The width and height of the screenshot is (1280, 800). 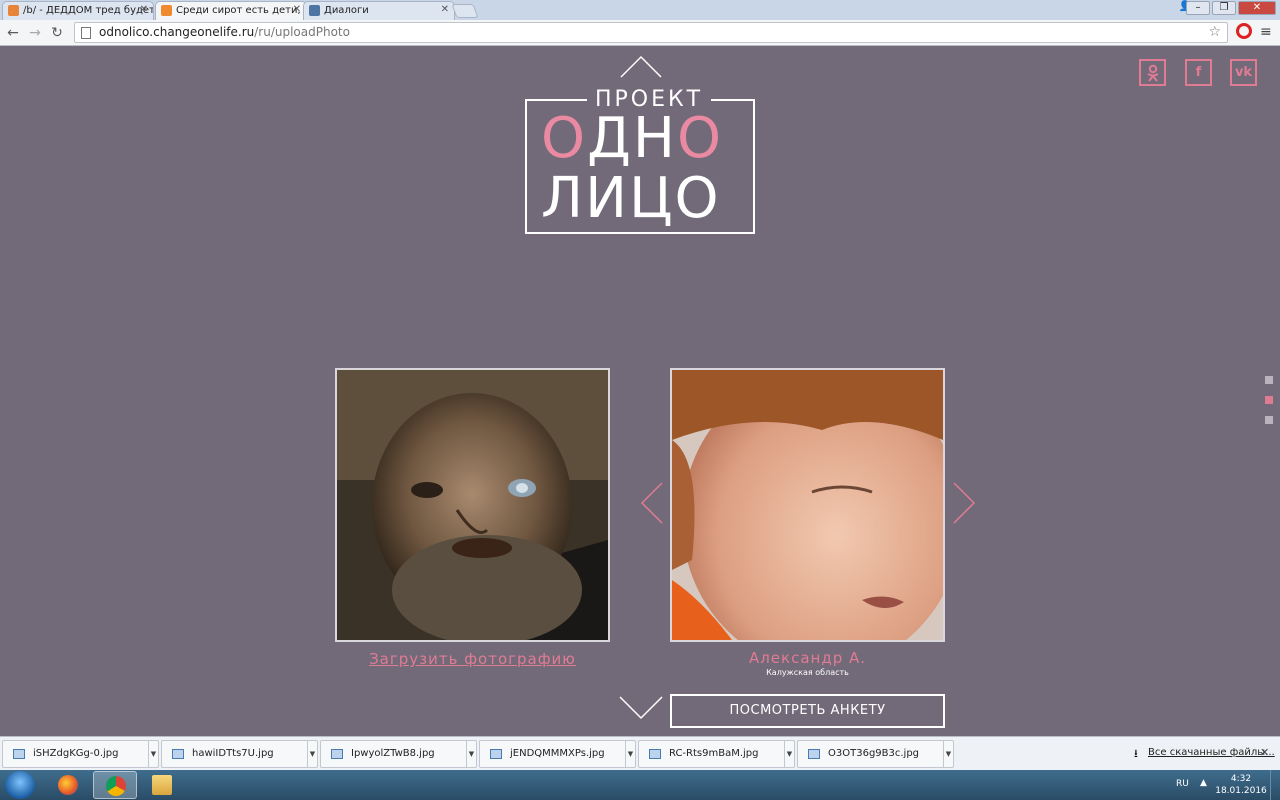 I want to click on menu-icon: ≡, so click(x=1266, y=32).